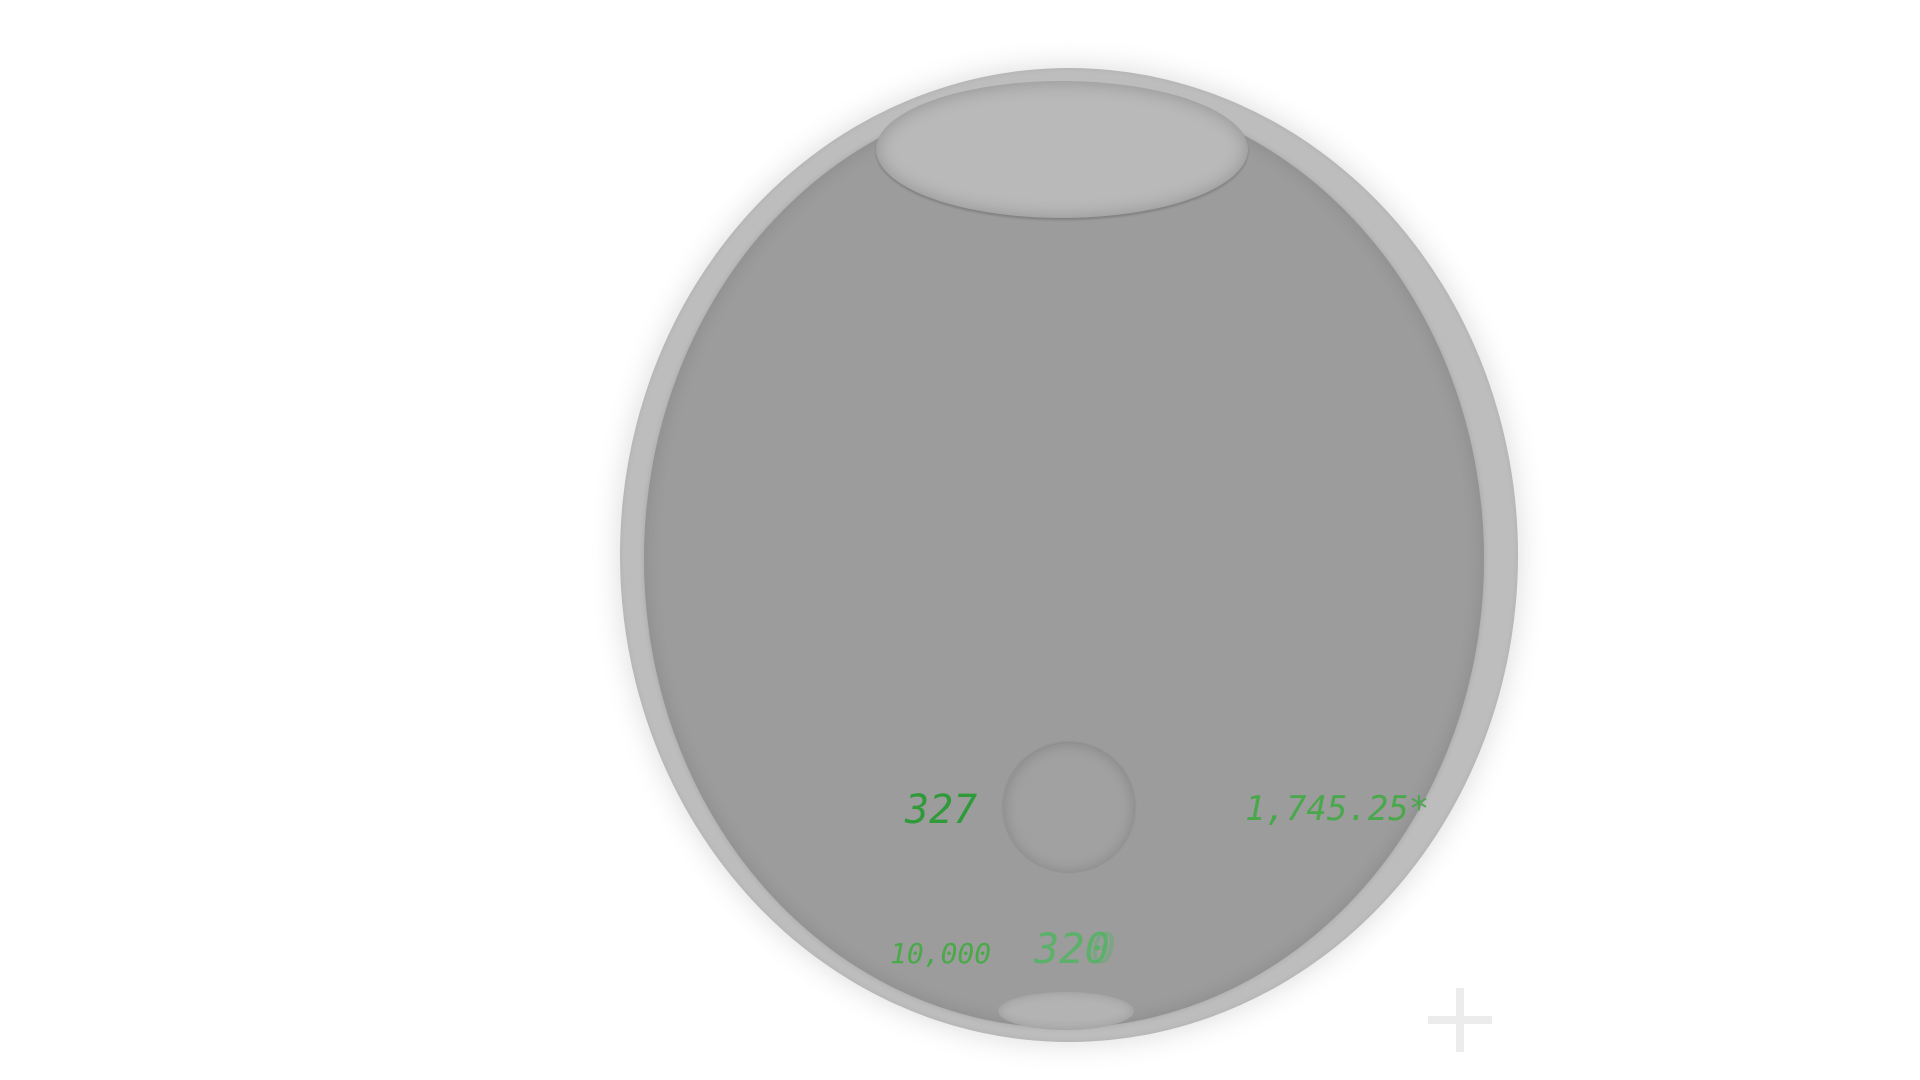 The height and width of the screenshot is (1080, 1920). Describe the element at coordinates (1066, 1011) in the screenshot. I see `bottom-button` at that location.